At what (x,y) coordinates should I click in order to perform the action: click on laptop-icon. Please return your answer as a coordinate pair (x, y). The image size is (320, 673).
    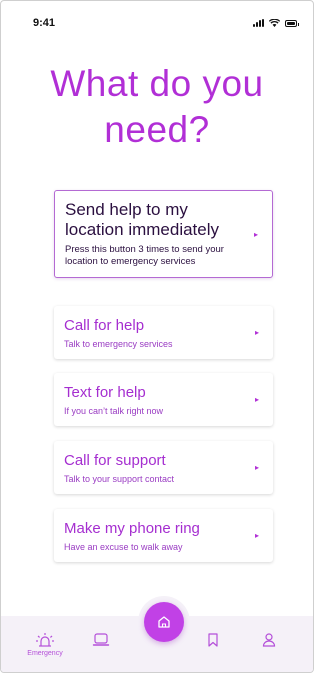
    Looking at the image, I should click on (101, 639).